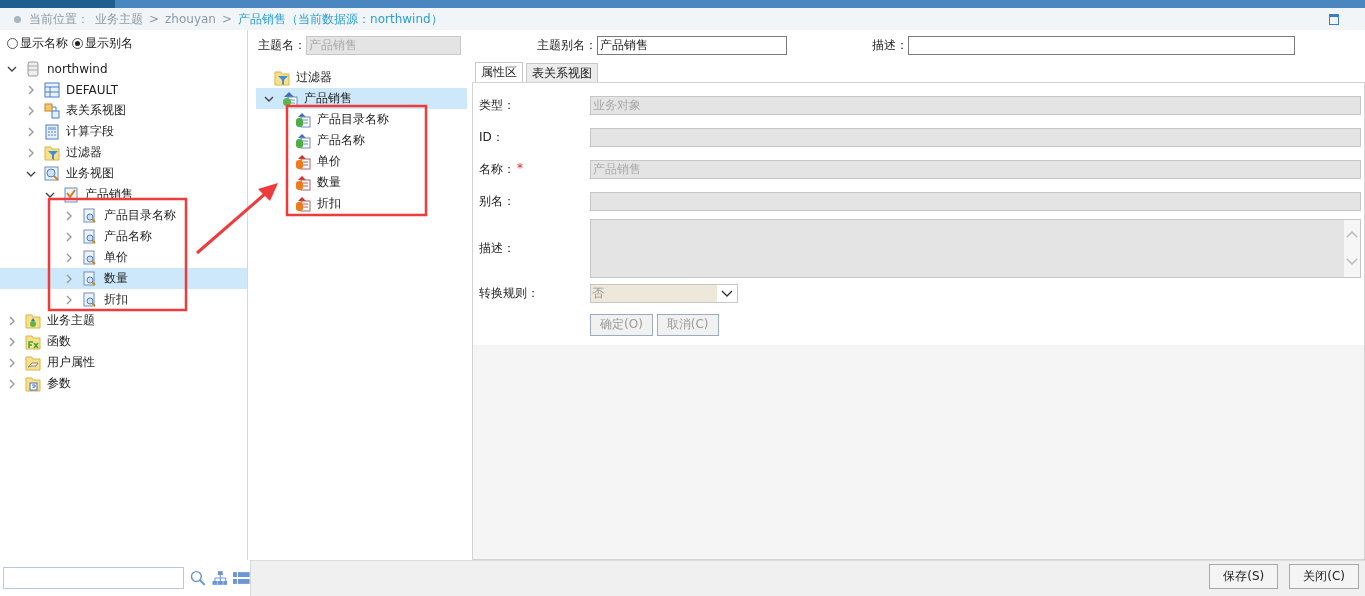  I want to click on tree-item: 业务主题, so click(123, 320).